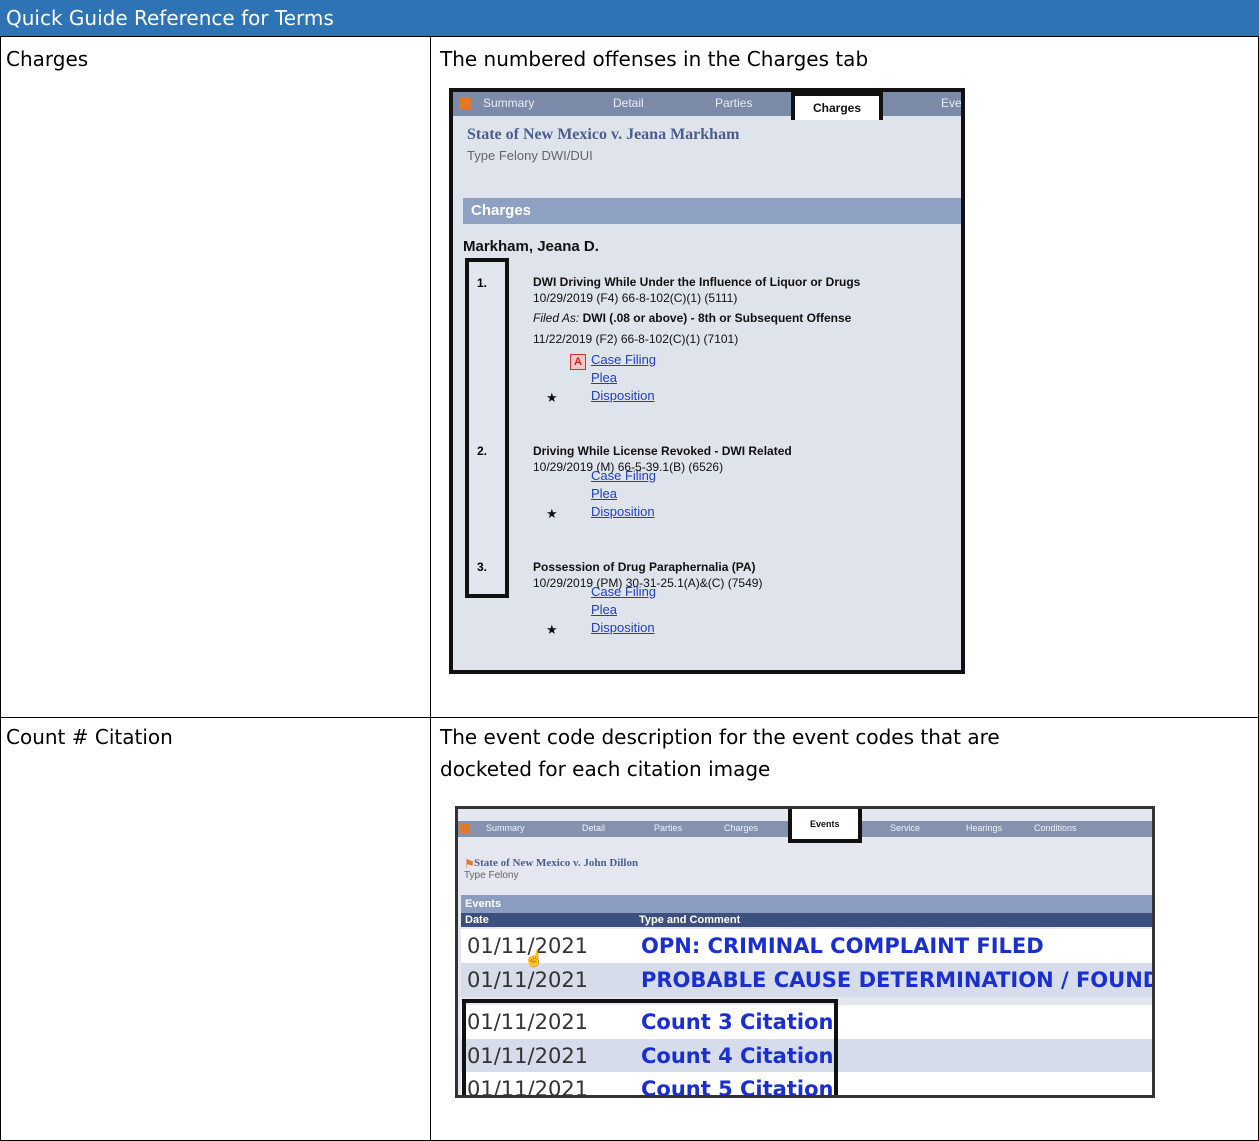  What do you see at coordinates (842, 946) in the screenshot?
I see `event-desc: OPN: CRIMINAL COMPLAINT FILED` at bounding box center [842, 946].